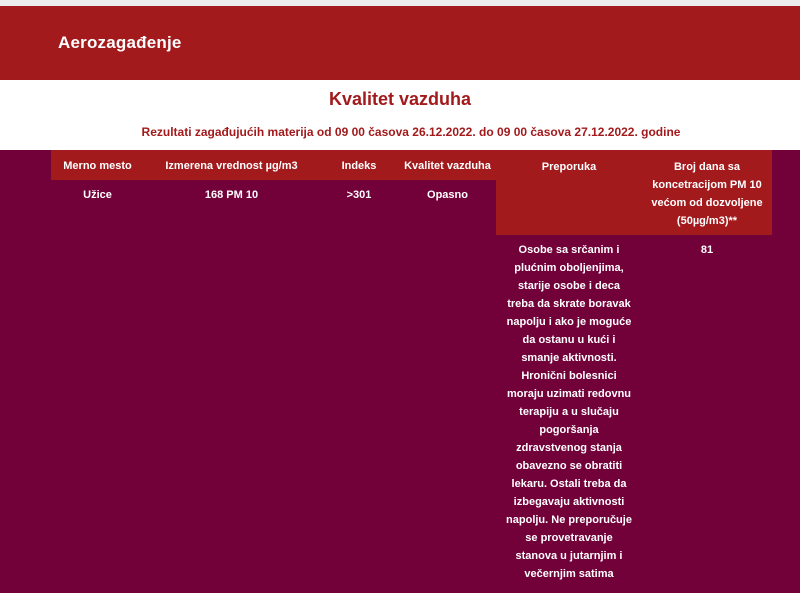 The height and width of the screenshot is (593, 800). Describe the element at coordinates (447, 195) in the screenshot. I see `cell-air-quality: Opasno` at that location.